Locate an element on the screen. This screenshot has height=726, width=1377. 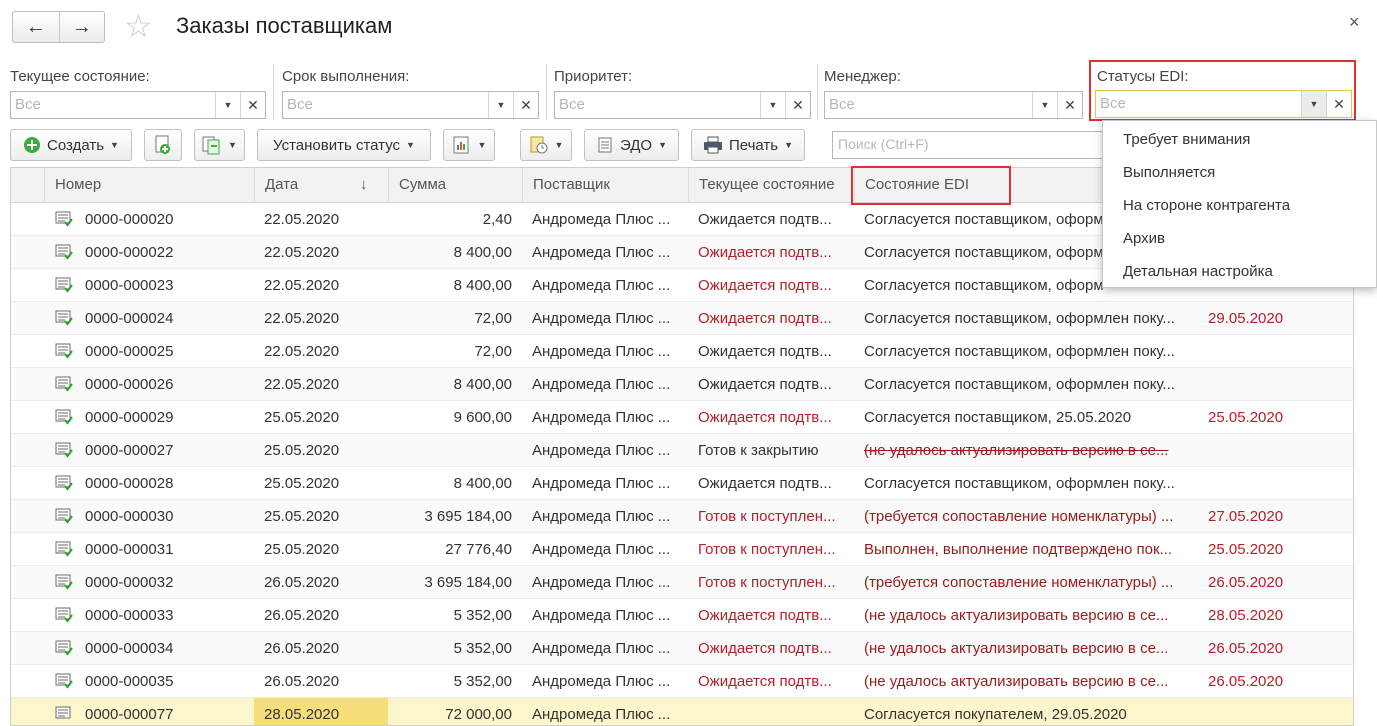
filter-edi-status-combo: Все ▼ ✕ is located at coordinates (1223, 104).